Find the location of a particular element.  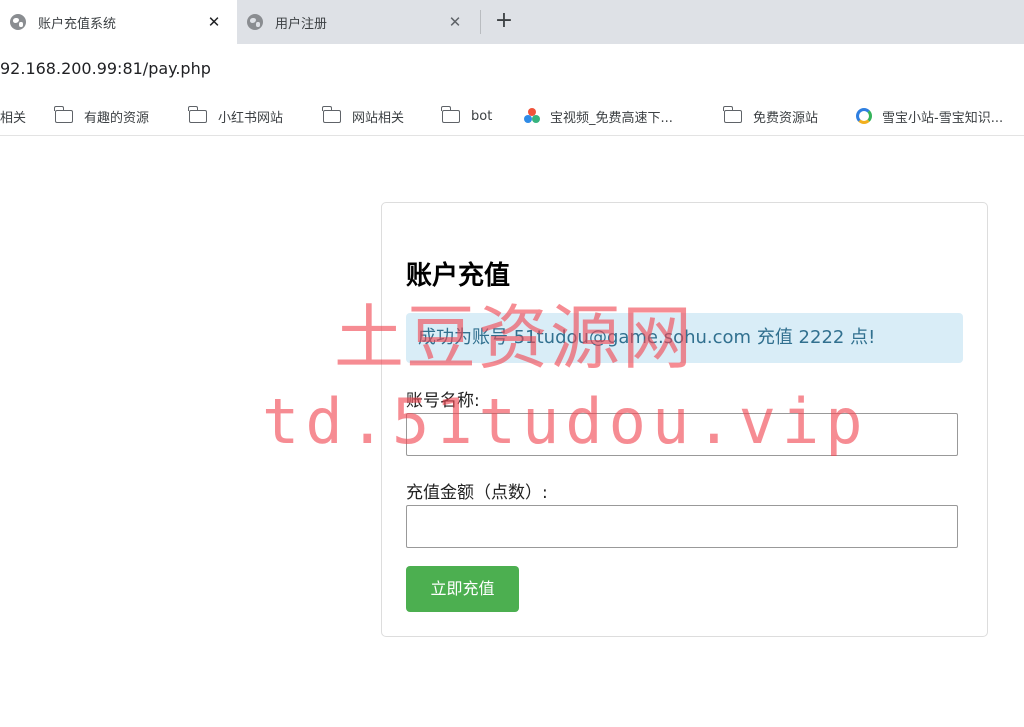

success-alert: 成功为账号 51tudou@game.sohu.com 充值 2222 点! is located at coordinates (684, 338).